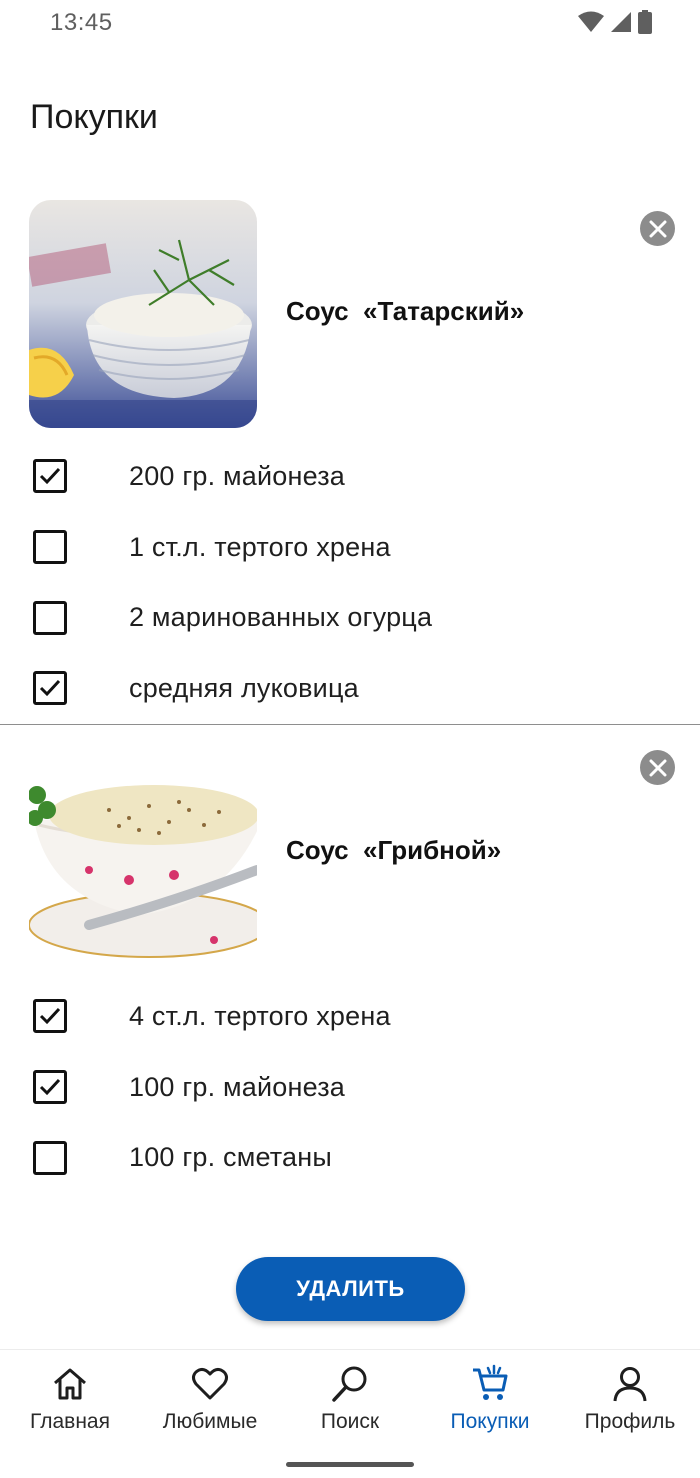 The image size is (700, 1478). Describe the element at coordinates (237, 475) in the screenshot. I see `ingredient-label: 200 гр. майонеза` at that location.